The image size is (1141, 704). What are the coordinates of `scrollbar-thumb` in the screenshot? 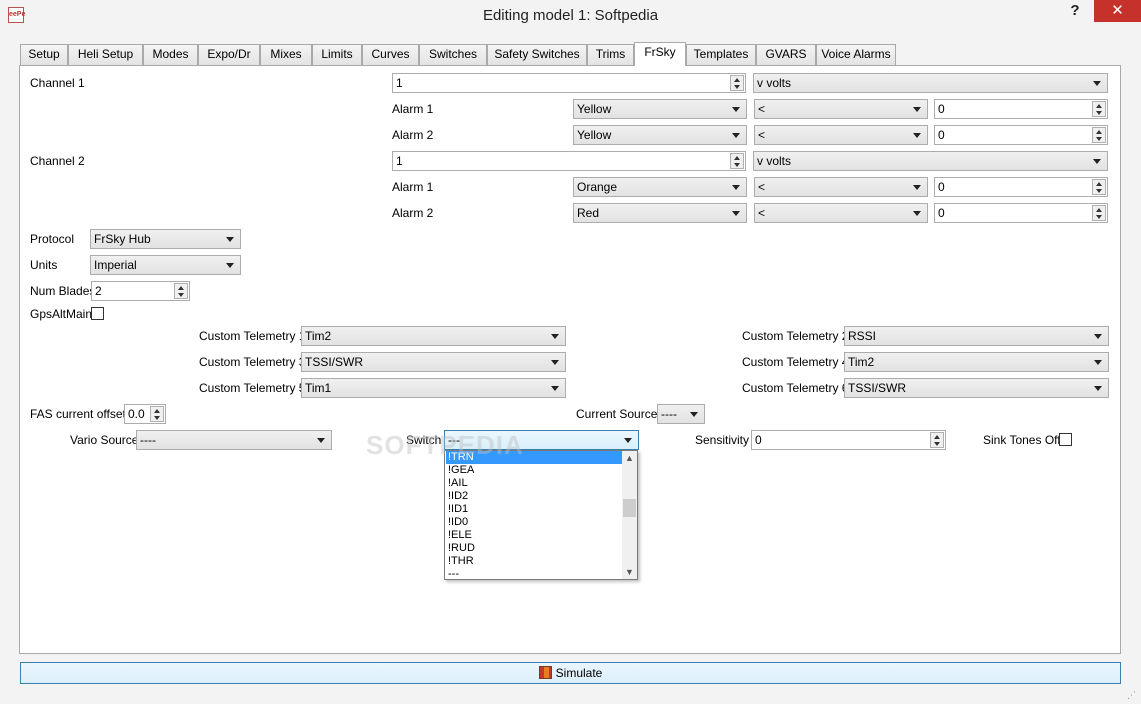 It's located at (629, 508).